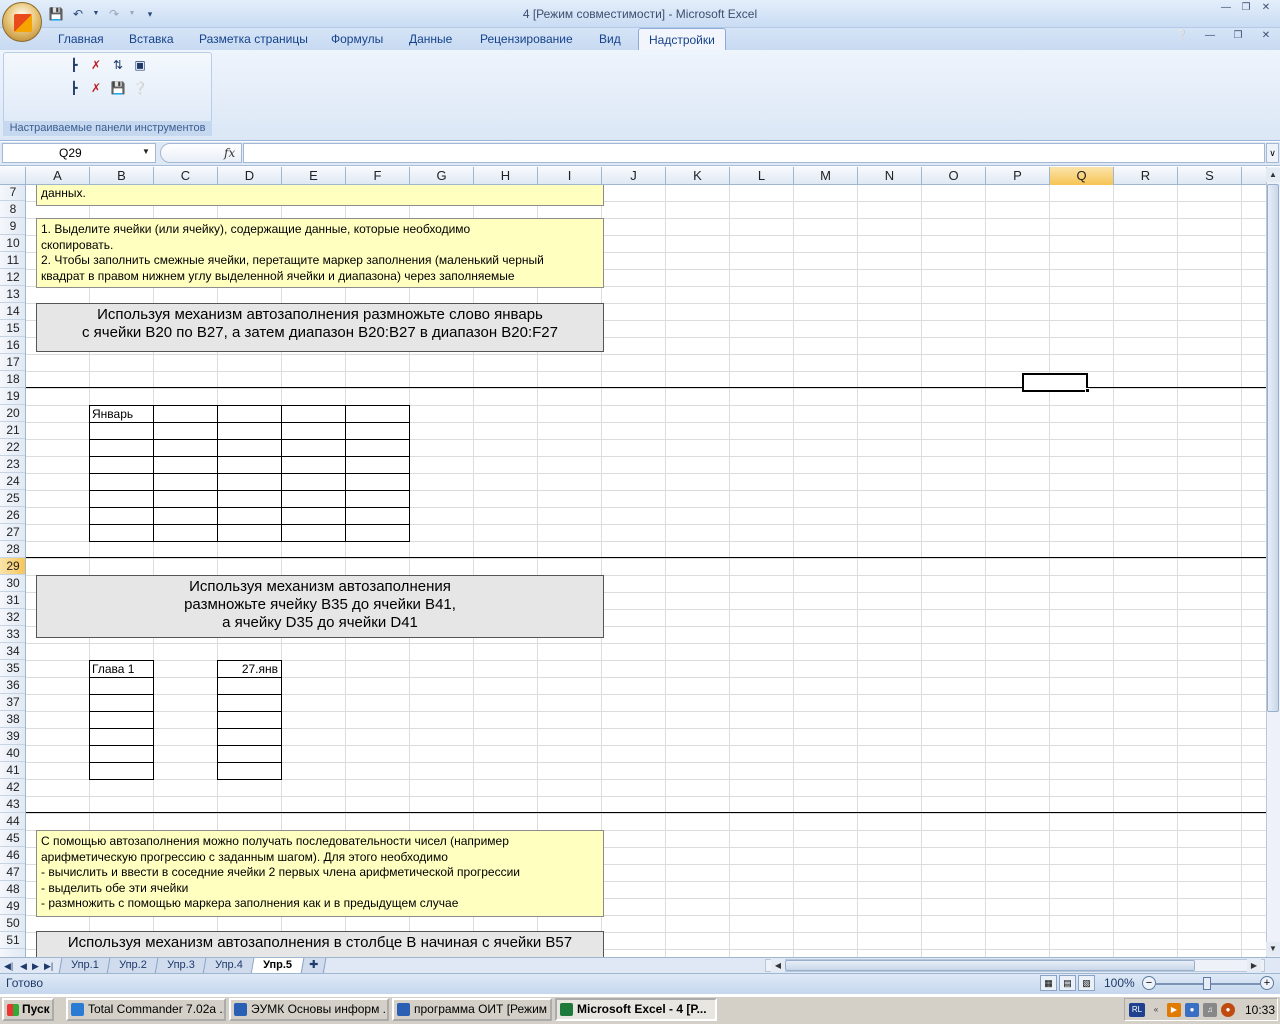 Image resolution: width=1280 pixels, height=1024 pixels. I want to click on cell-f26, so click(377, 516).